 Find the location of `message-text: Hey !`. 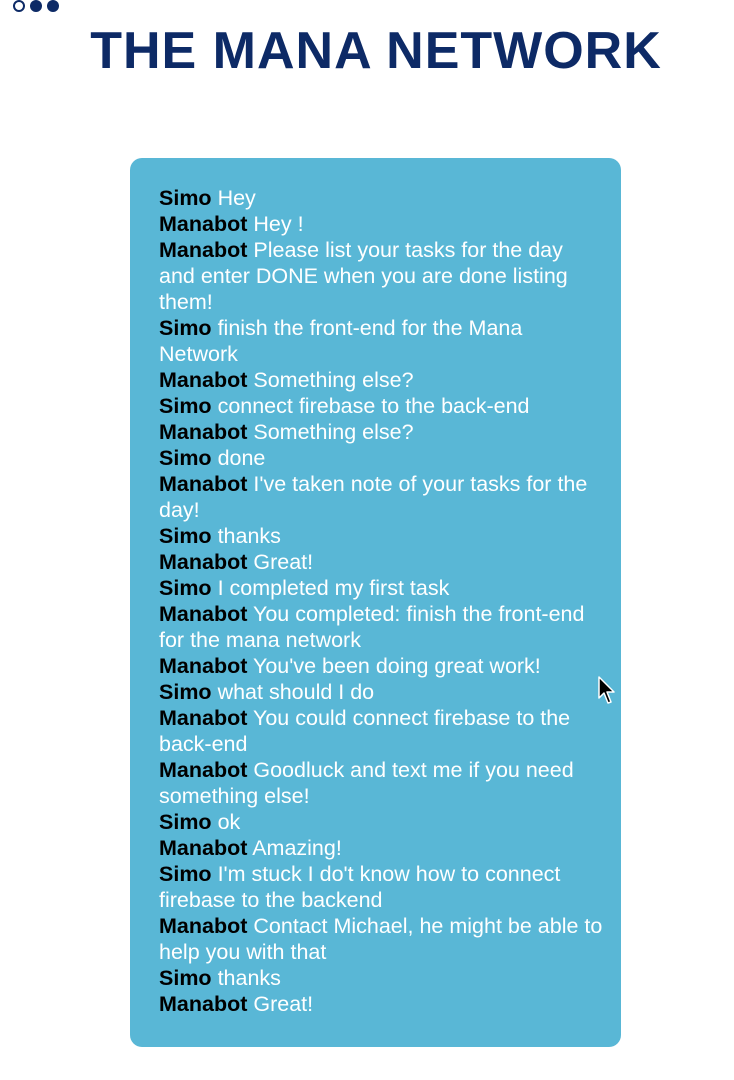

message-text: Hey ! is located at coordinates (278, 224).